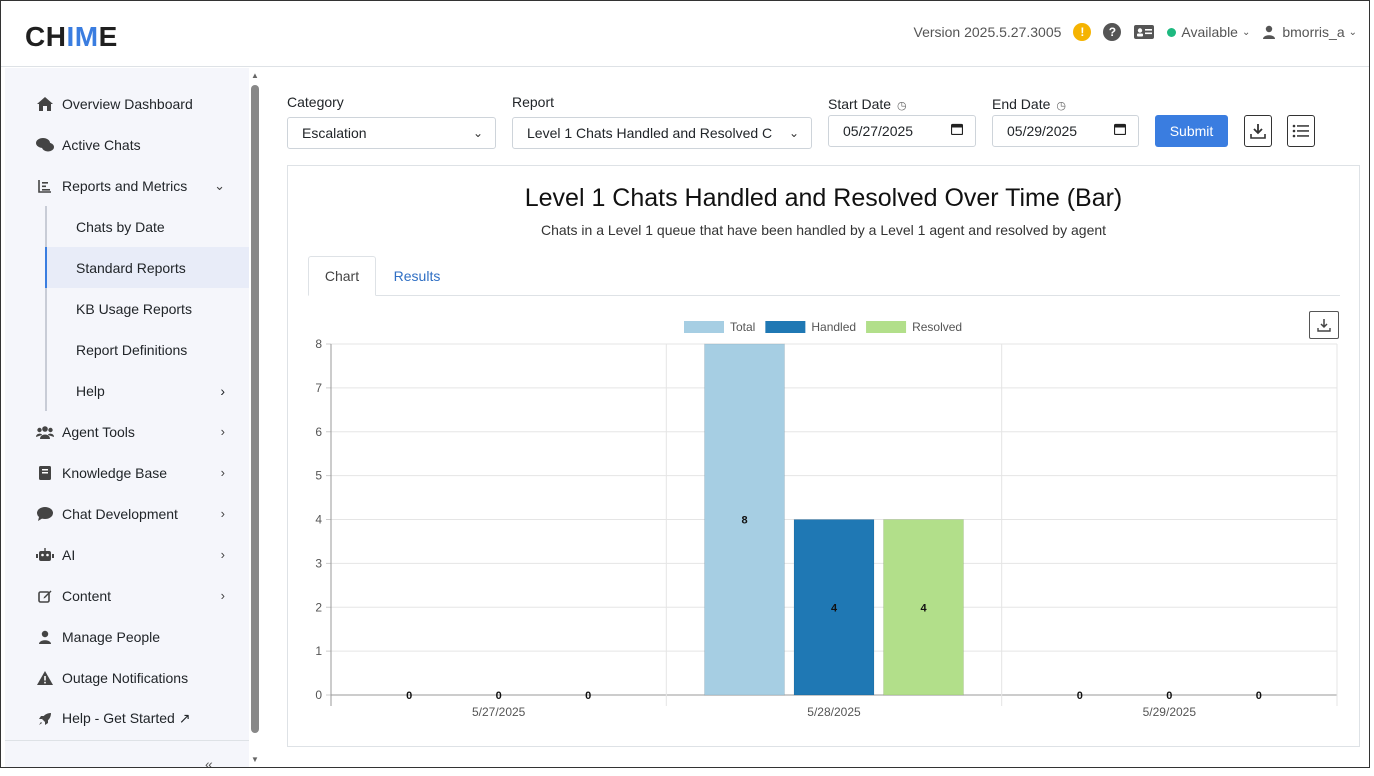 The height and width of the screenshot is (776, 1374). Describe the element at coordinates (318, 695) in the screenshot. I see `y-tick-label: 0` at that location.